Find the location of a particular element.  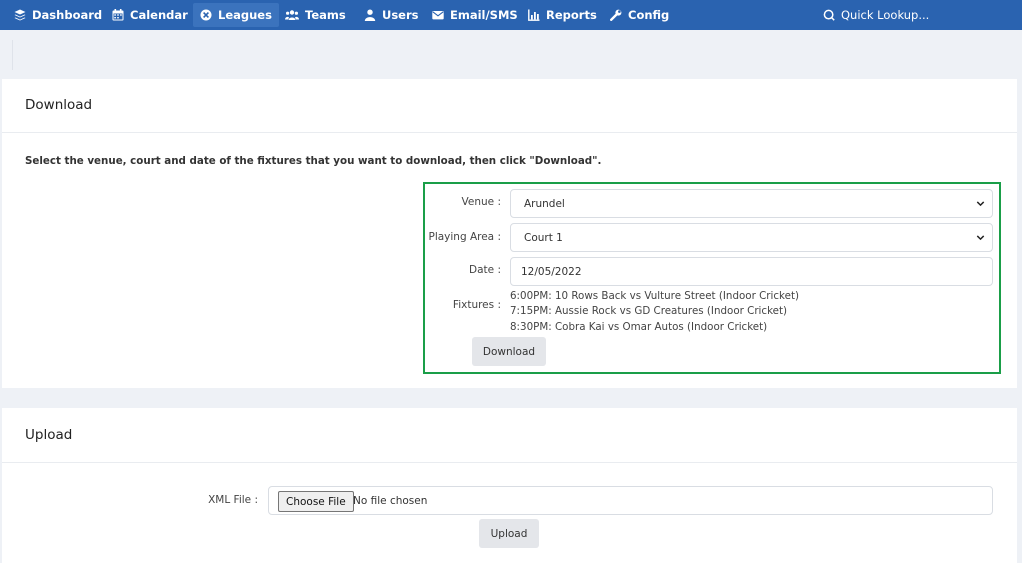

bar-chart-icon is located at coordinates (534, 15).